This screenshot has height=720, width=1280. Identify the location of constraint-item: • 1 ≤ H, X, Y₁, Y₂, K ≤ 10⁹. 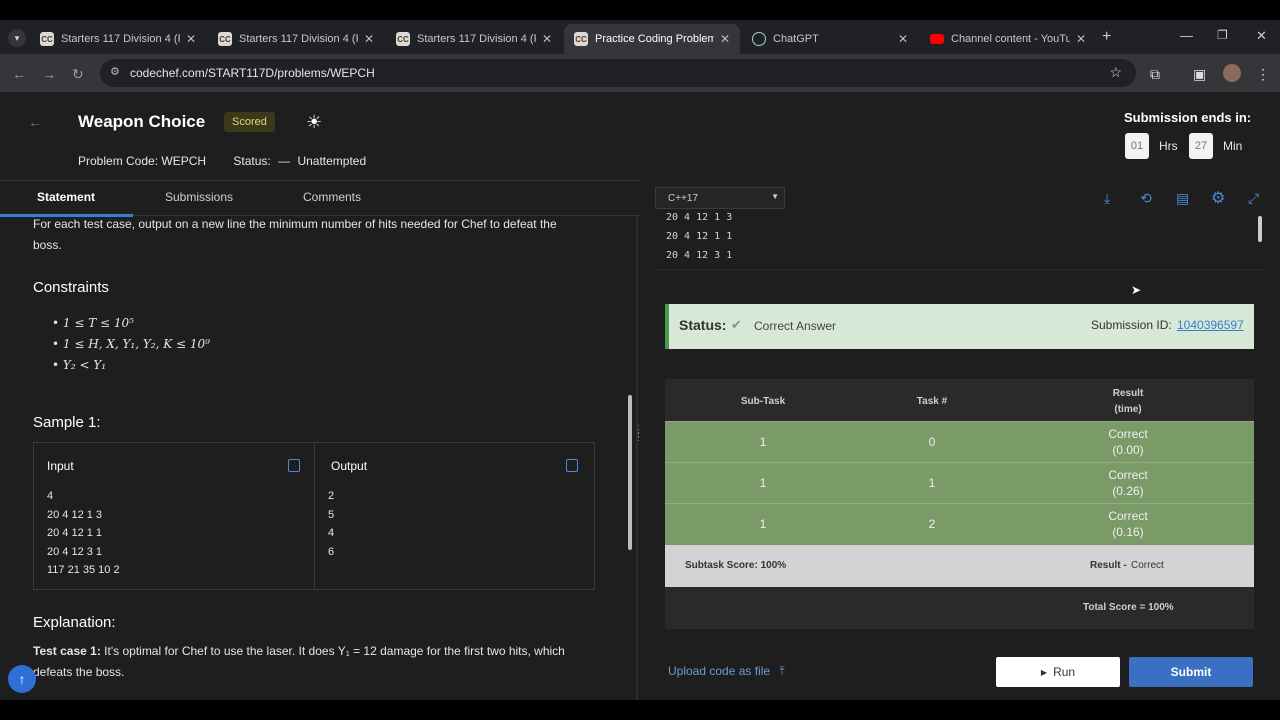
(131, 344).